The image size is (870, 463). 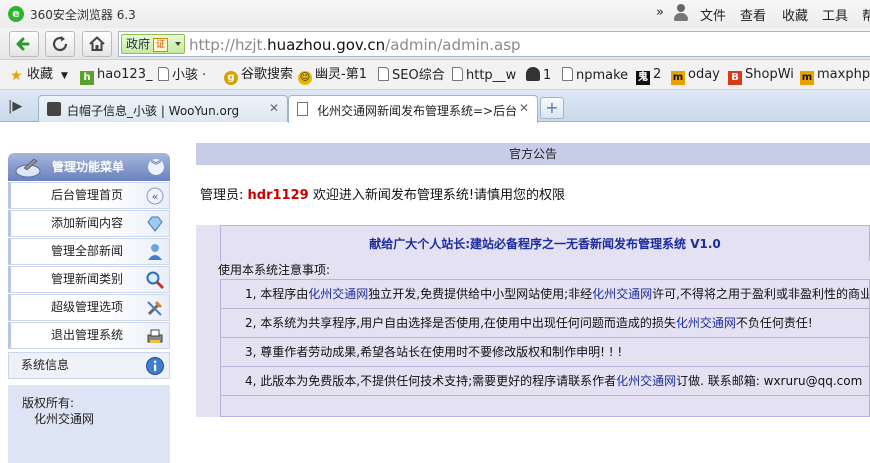 I want to click on browser-logo-icon: e, so click(x=16, y=14).